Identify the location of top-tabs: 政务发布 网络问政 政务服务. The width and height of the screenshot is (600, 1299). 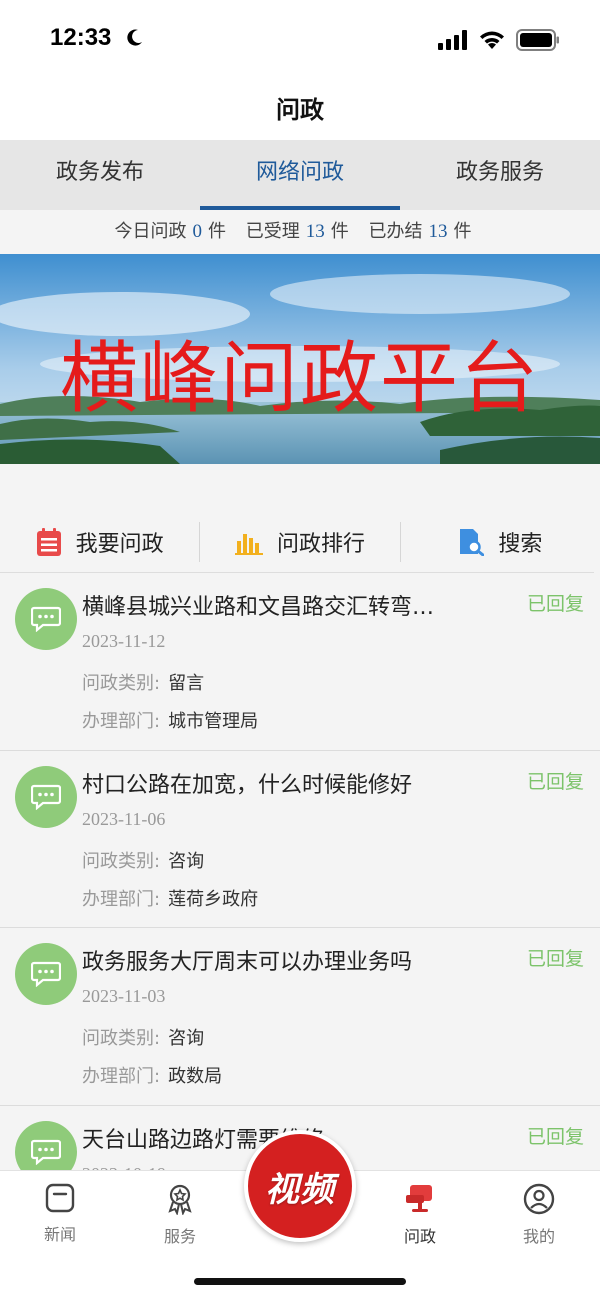
(300, 175).